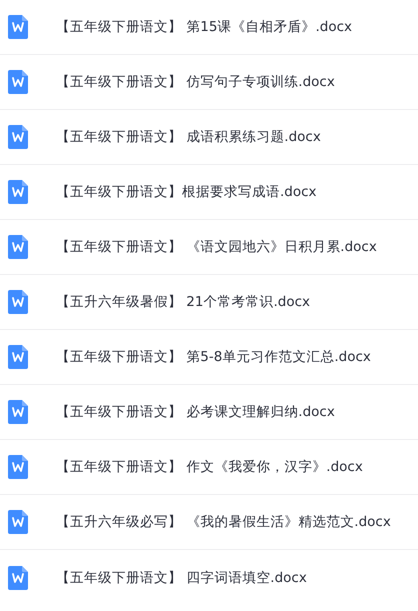 The height and width of the screenshot is (611, 418). What do you see at coordinates (195, 82) in the screenshot?
I see `file-name: 【五年级下册语文】 仿写句子专项训练.docx` at bounding box center [195, 82].